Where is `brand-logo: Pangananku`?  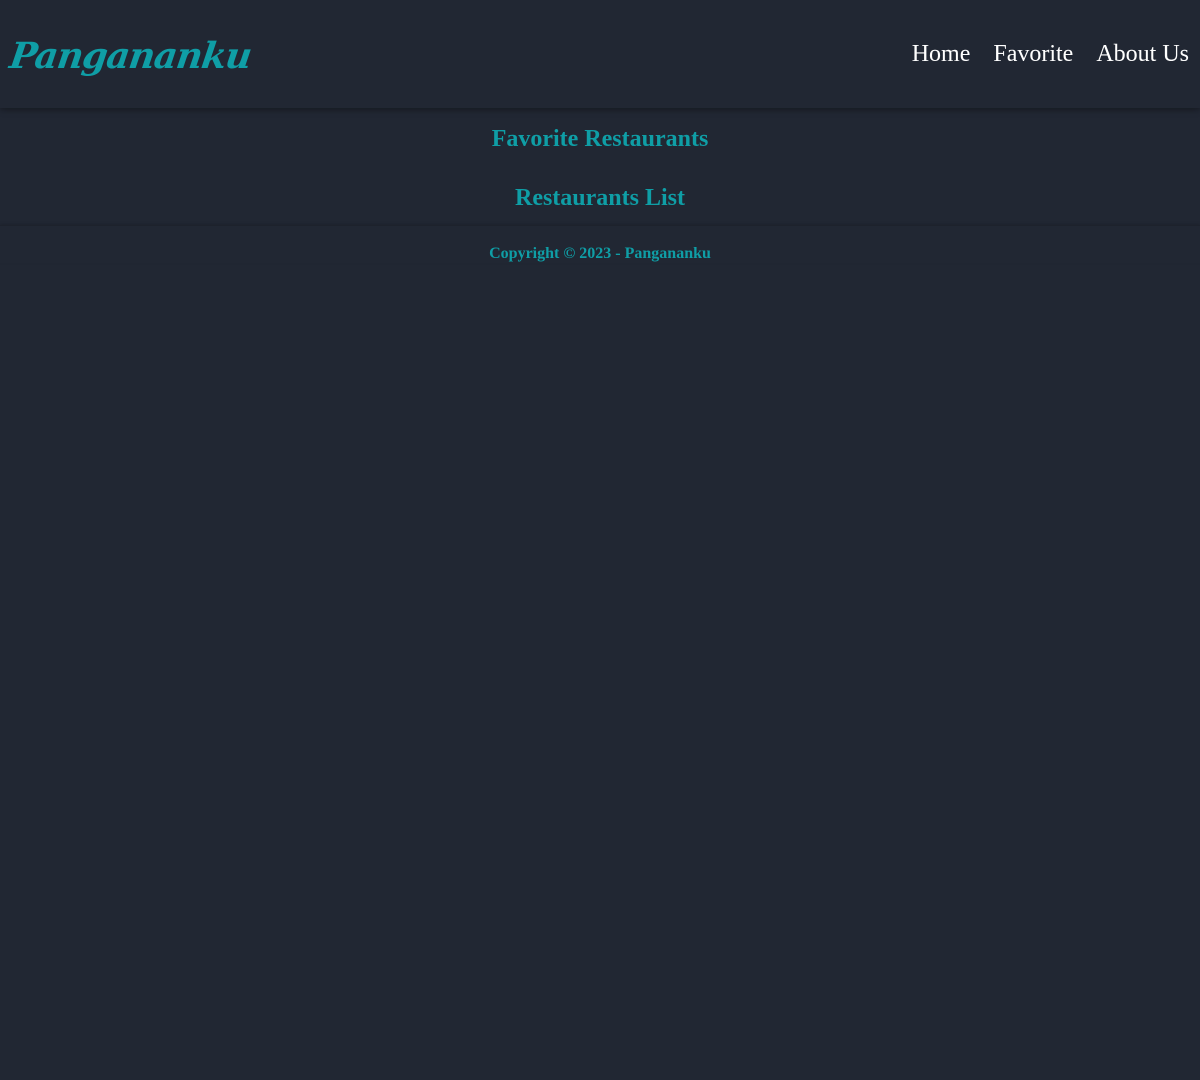 brand-logo: Pangananku is located at coordinates (130, 56).